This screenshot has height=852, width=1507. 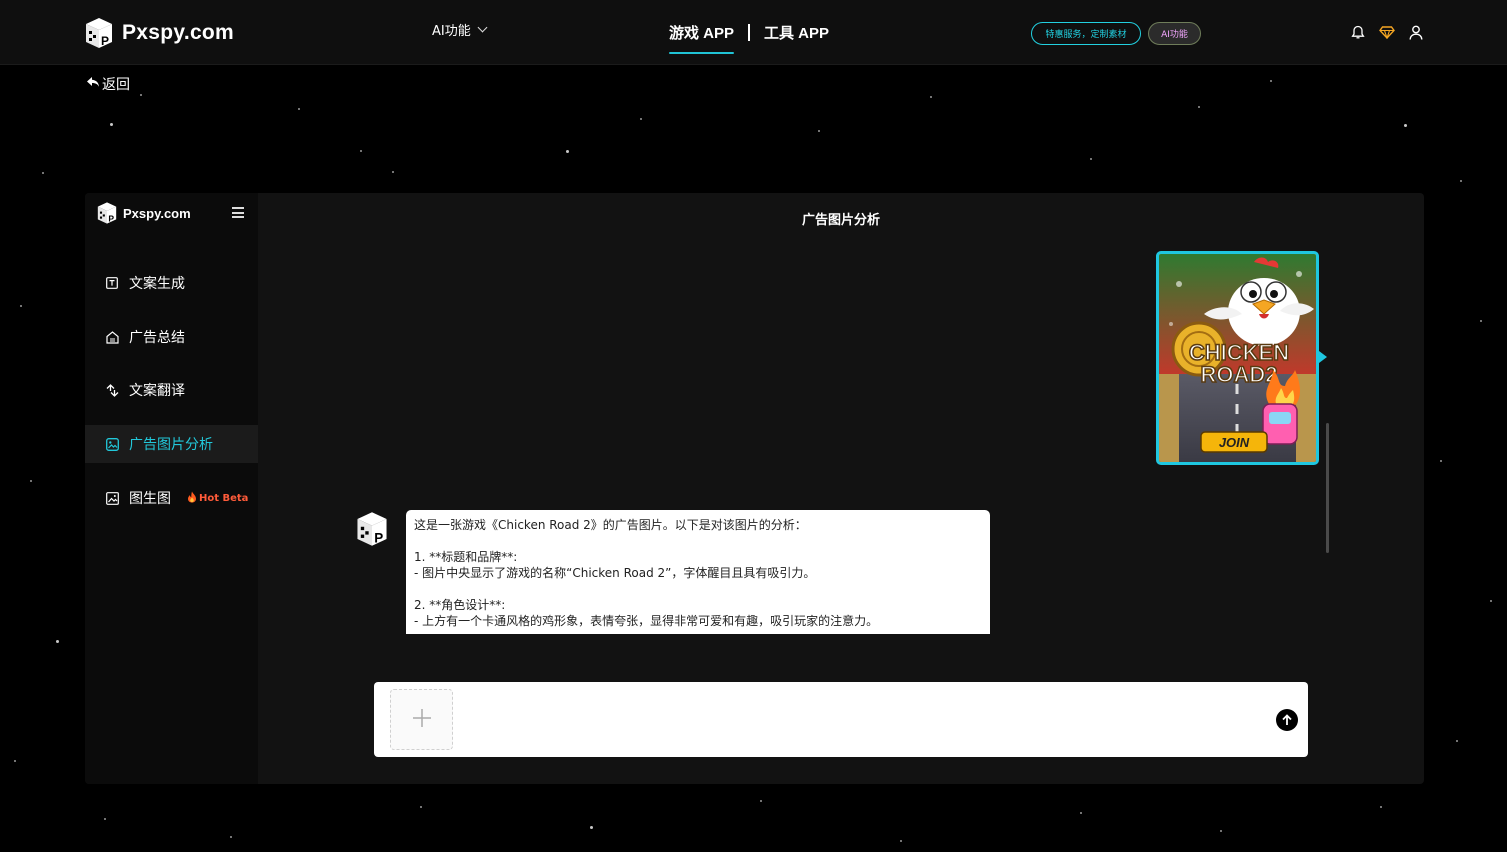 I want to click on image-analyze-icon, so click(x=112, y=444).